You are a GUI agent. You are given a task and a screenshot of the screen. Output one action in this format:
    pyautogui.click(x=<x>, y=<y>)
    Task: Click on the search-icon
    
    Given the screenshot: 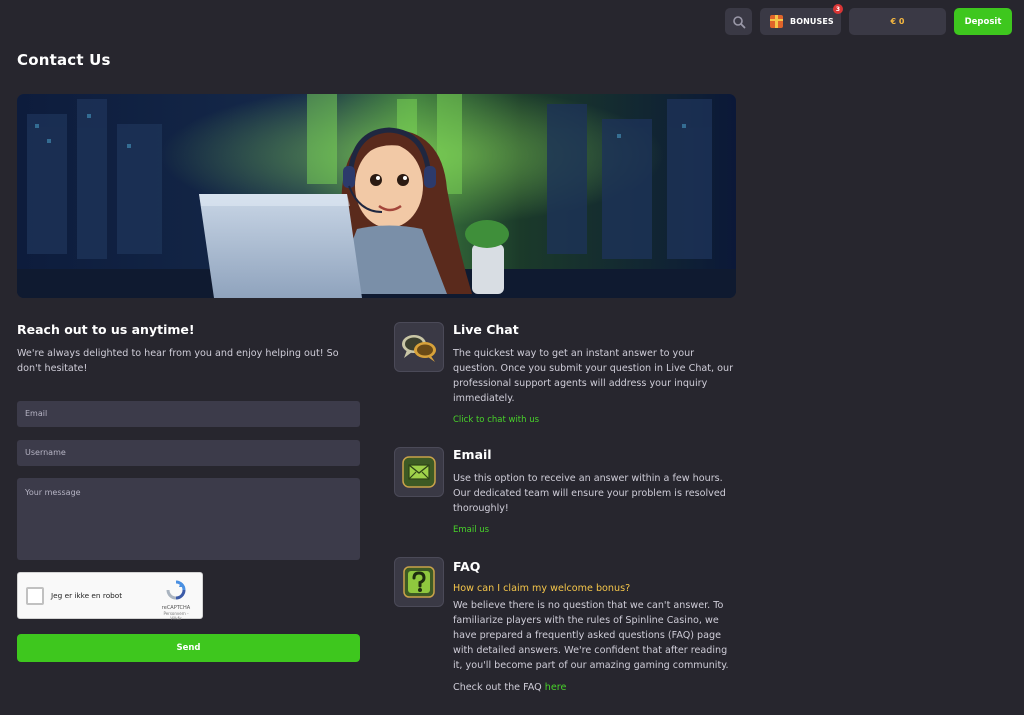 What is the action you would take?
    pyautogui.click(x=738, y=21)
    